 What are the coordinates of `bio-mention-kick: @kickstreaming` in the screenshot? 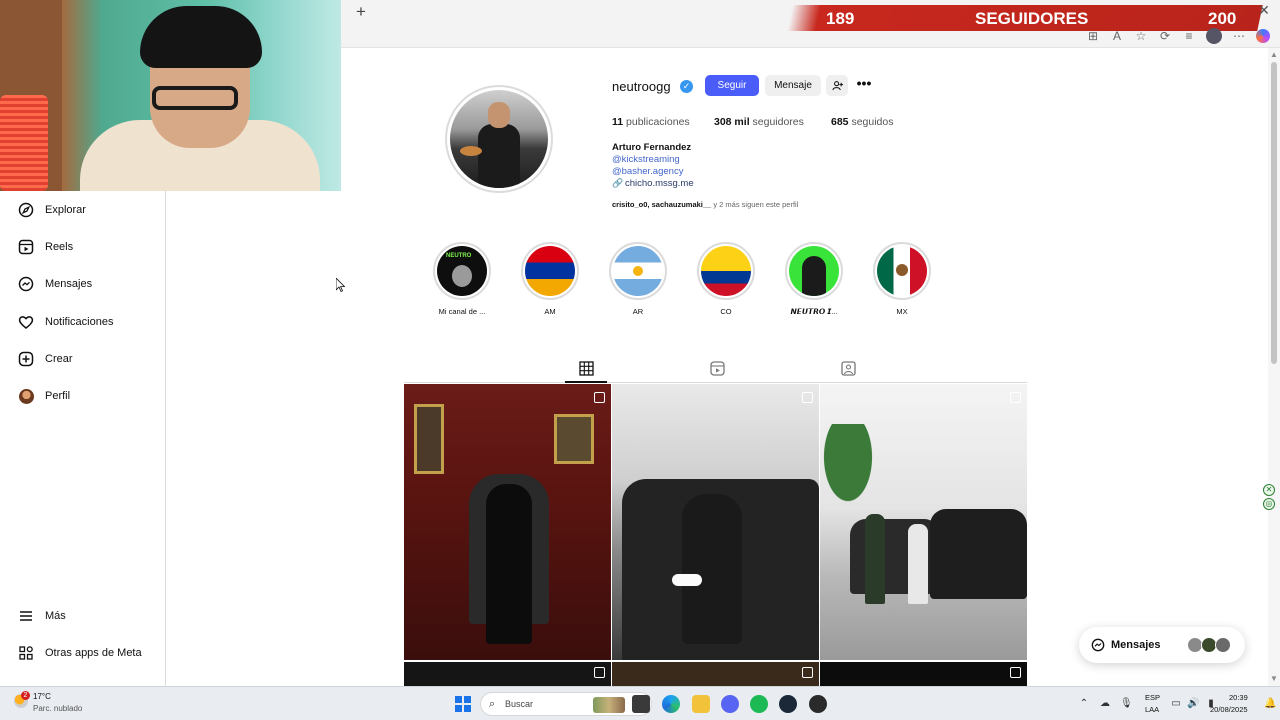 It's located at (646, 160).